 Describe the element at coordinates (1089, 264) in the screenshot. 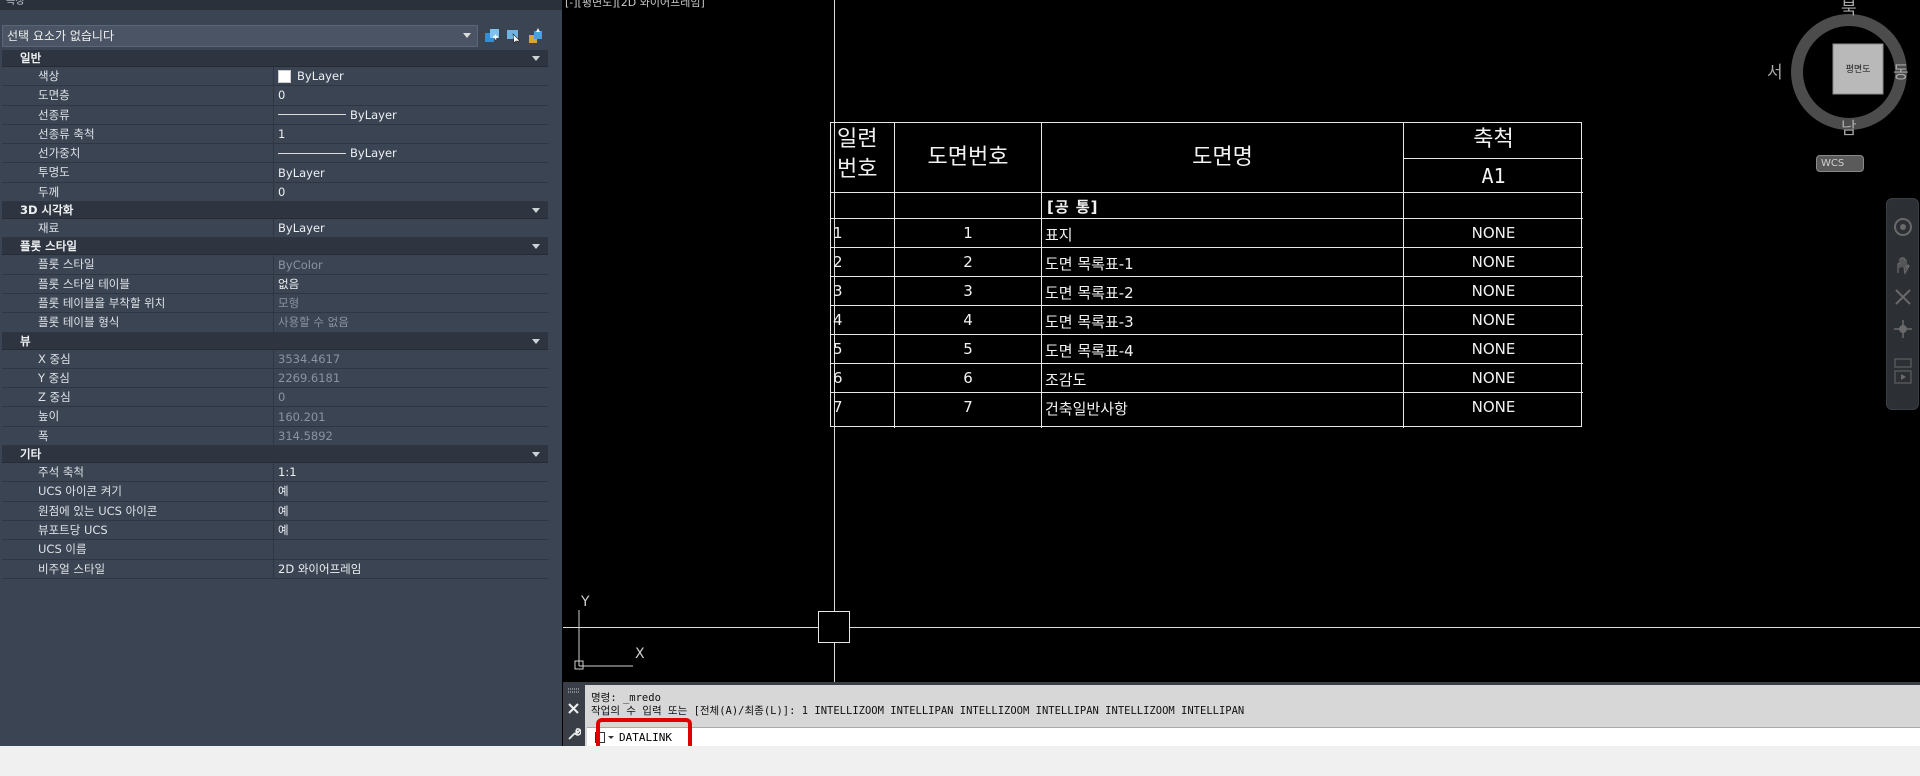

I see `cell-name: 도면 목록표-1` at that location.